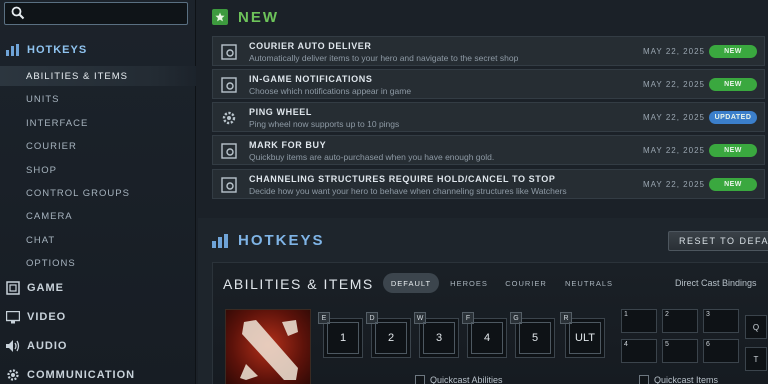 This screenshot has height=384, width=768. Describe the element at coordinates (98, 317) in the screenshot. I see `sidebar-section-video: VIDEO` at that location.